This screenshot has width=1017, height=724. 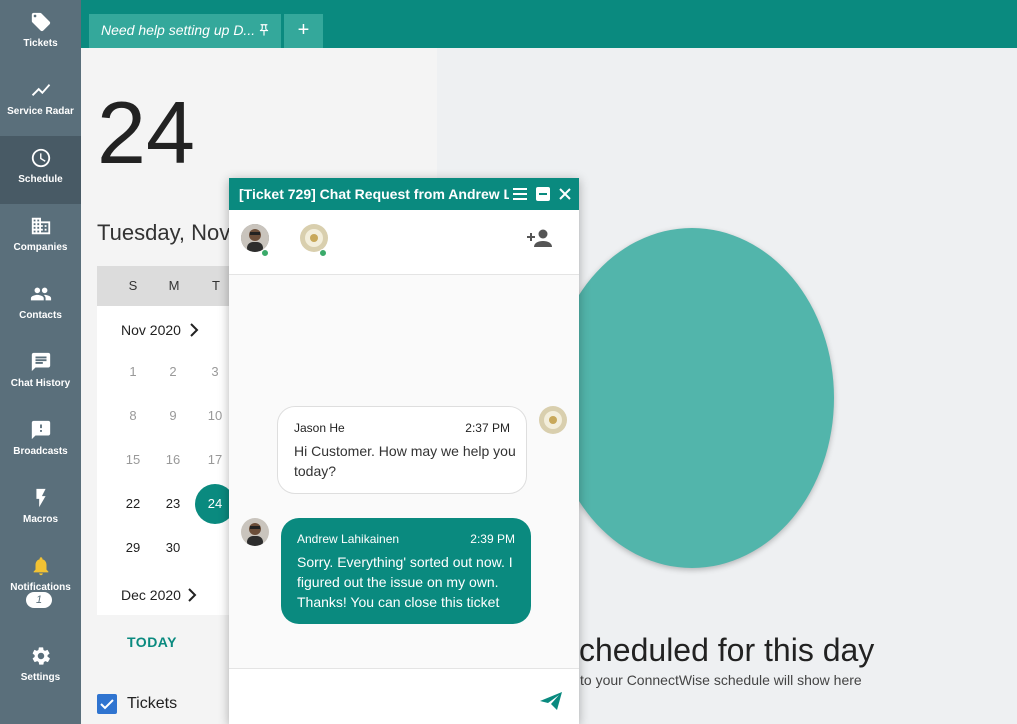 What do you see at coordinates (40, 519) in the screenshot?
I see `sidebar-item-label: Macros` at bounding box center [40, 519].